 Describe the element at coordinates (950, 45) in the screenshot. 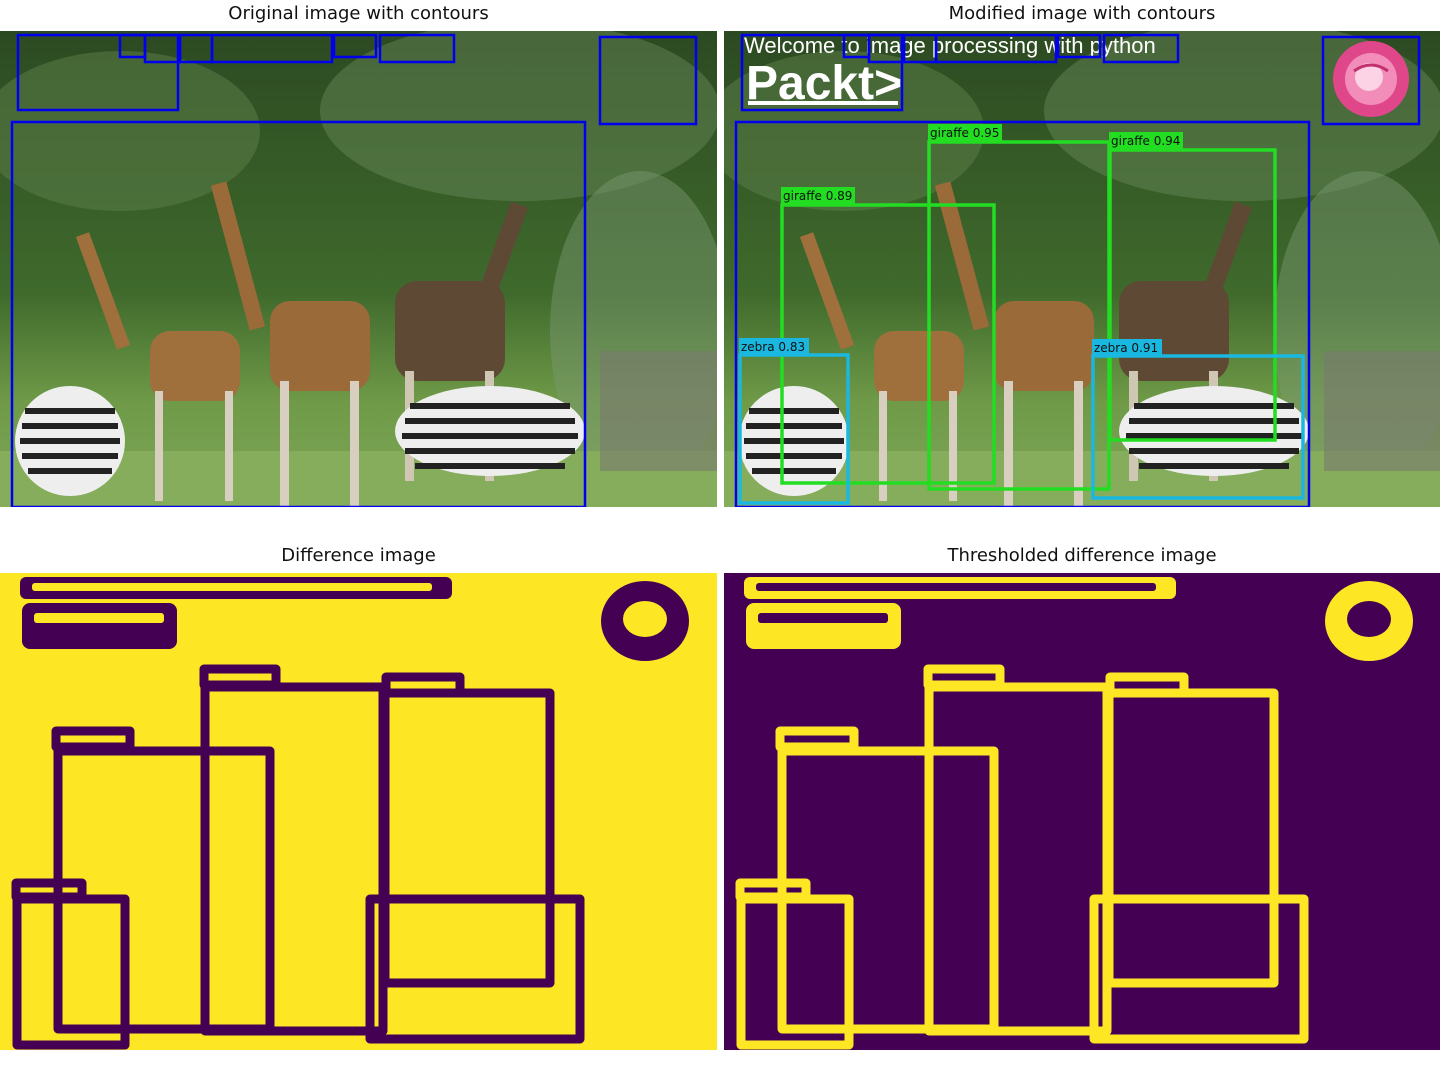

I see `banner-text: Welcome to image processing with python` at that location.